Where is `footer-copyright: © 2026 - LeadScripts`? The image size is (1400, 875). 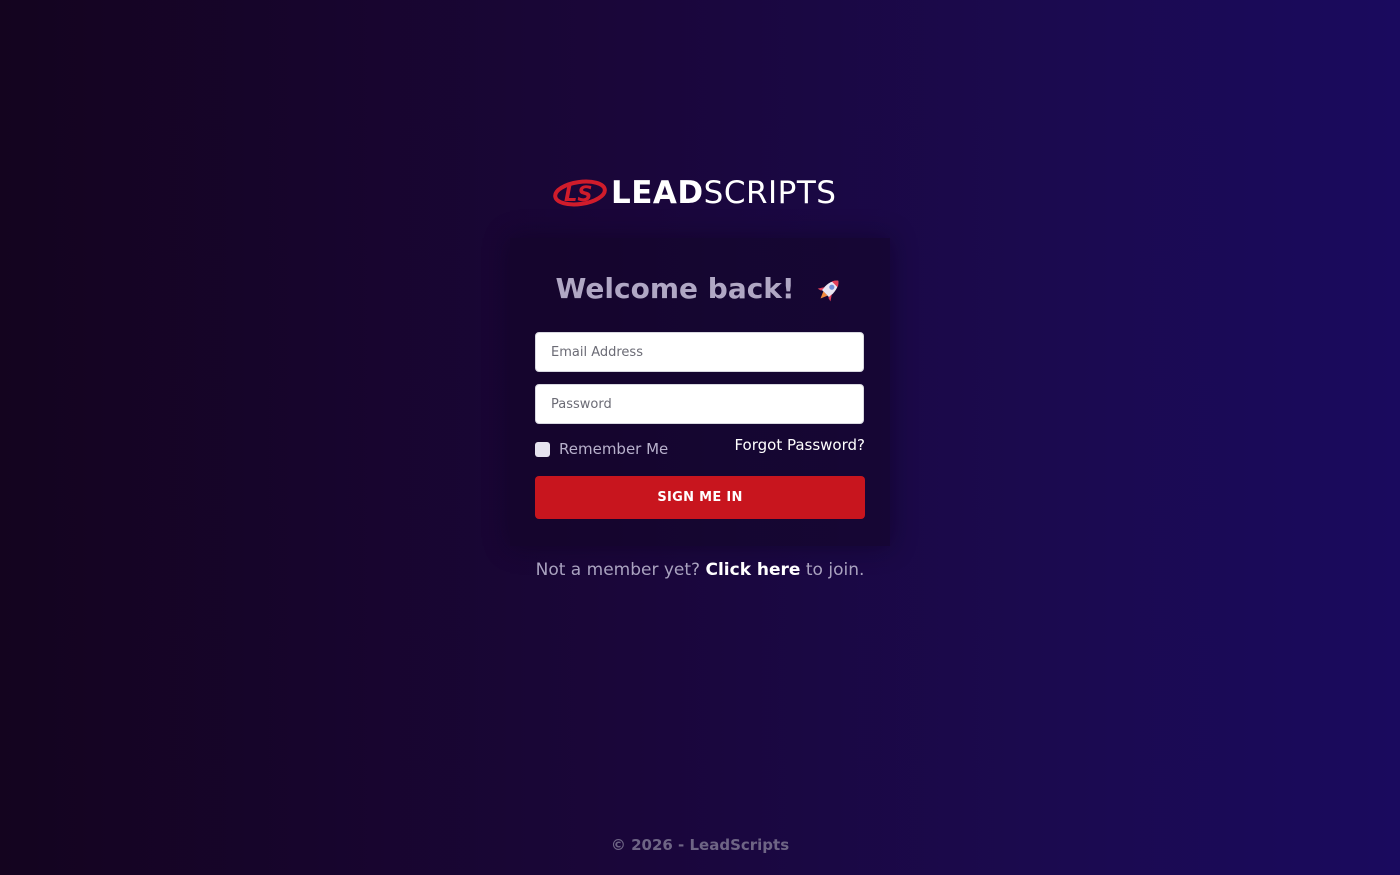 footer-copyright: © 2026 - LeadScripts is located at coordinates (700, 845).